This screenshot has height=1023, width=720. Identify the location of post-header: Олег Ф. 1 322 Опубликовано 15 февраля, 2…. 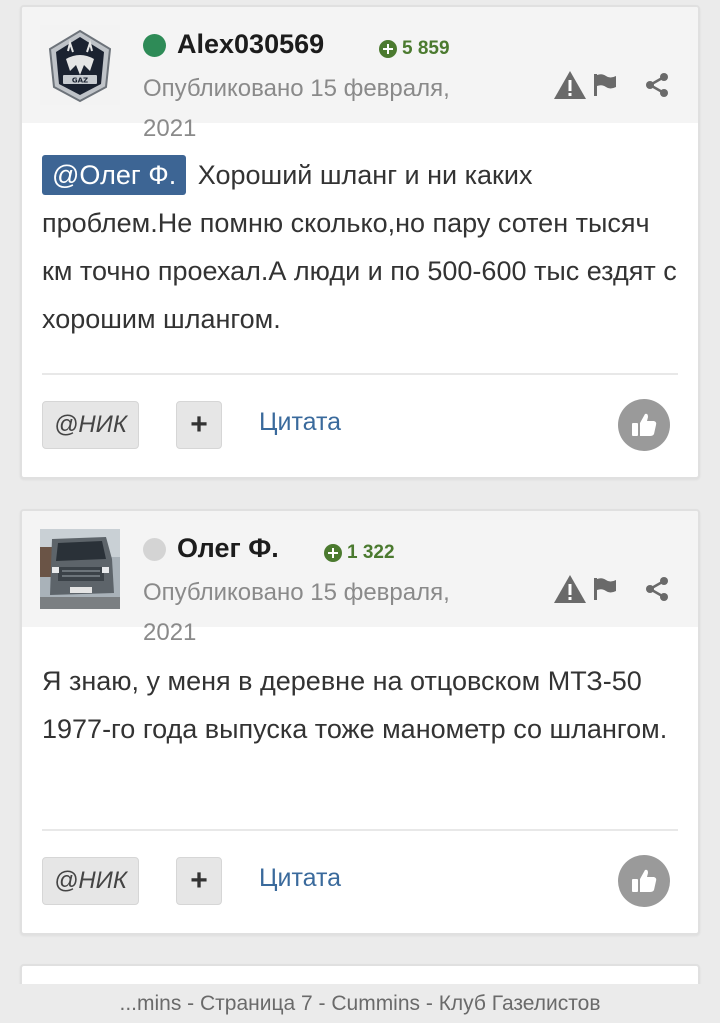
(360, 578).